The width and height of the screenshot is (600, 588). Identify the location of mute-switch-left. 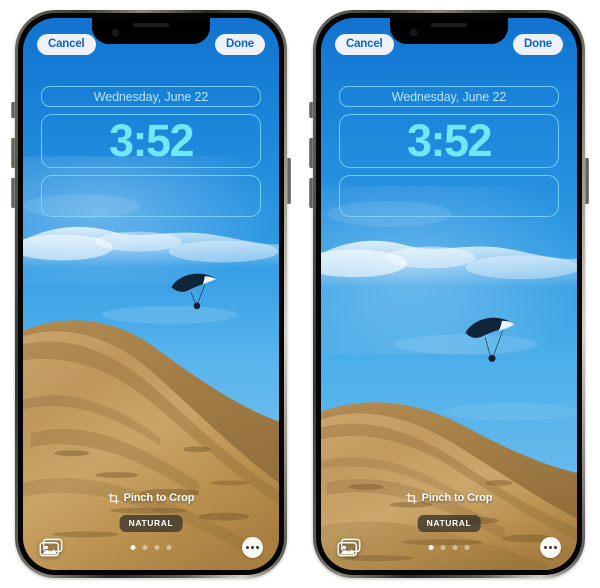
(13, 110).